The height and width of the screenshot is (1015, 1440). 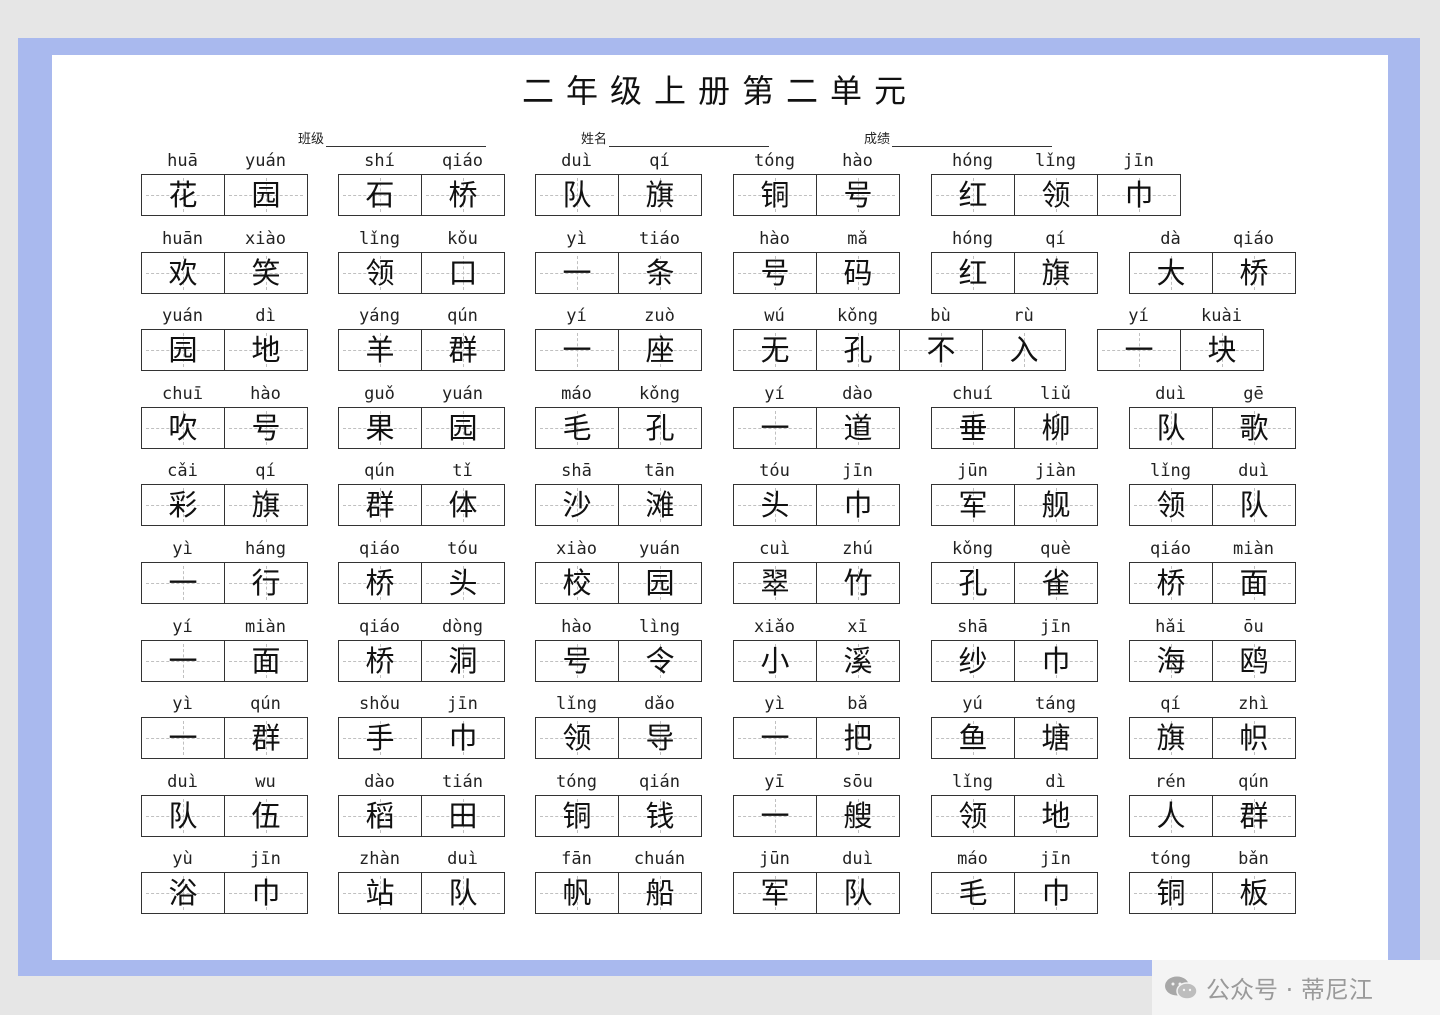 What do you see at coordinates (577, 427) in the screenshot?
I see `character: 毛` at bounding box center [577, 427].